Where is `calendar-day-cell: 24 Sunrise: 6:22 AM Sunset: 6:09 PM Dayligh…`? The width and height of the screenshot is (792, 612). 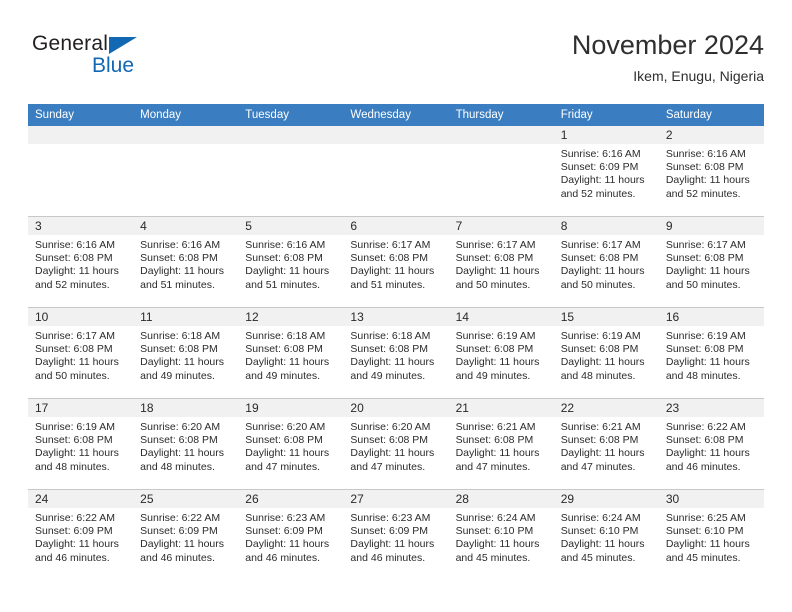
calendar-day-cell: 24 Sunrise: 6:22 AM Sunset: 6:09 PM Dayligh… is located at coordinates (81, 534).